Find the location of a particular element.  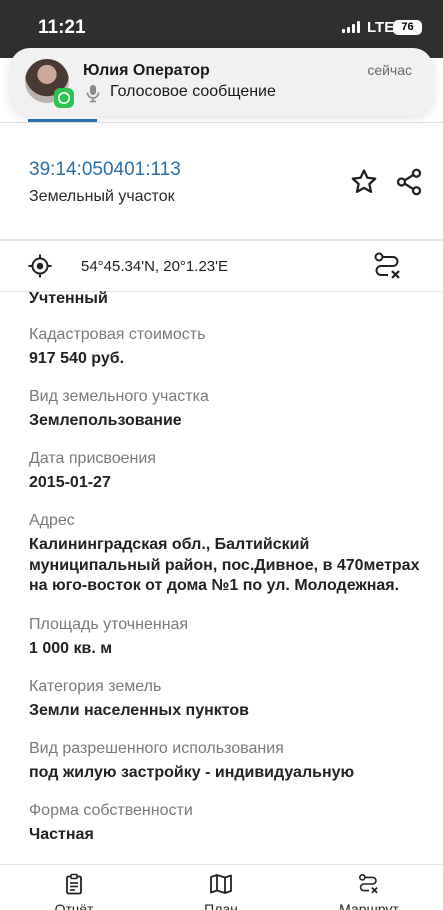

crosshair-icon is located at coordinates (40, 266).